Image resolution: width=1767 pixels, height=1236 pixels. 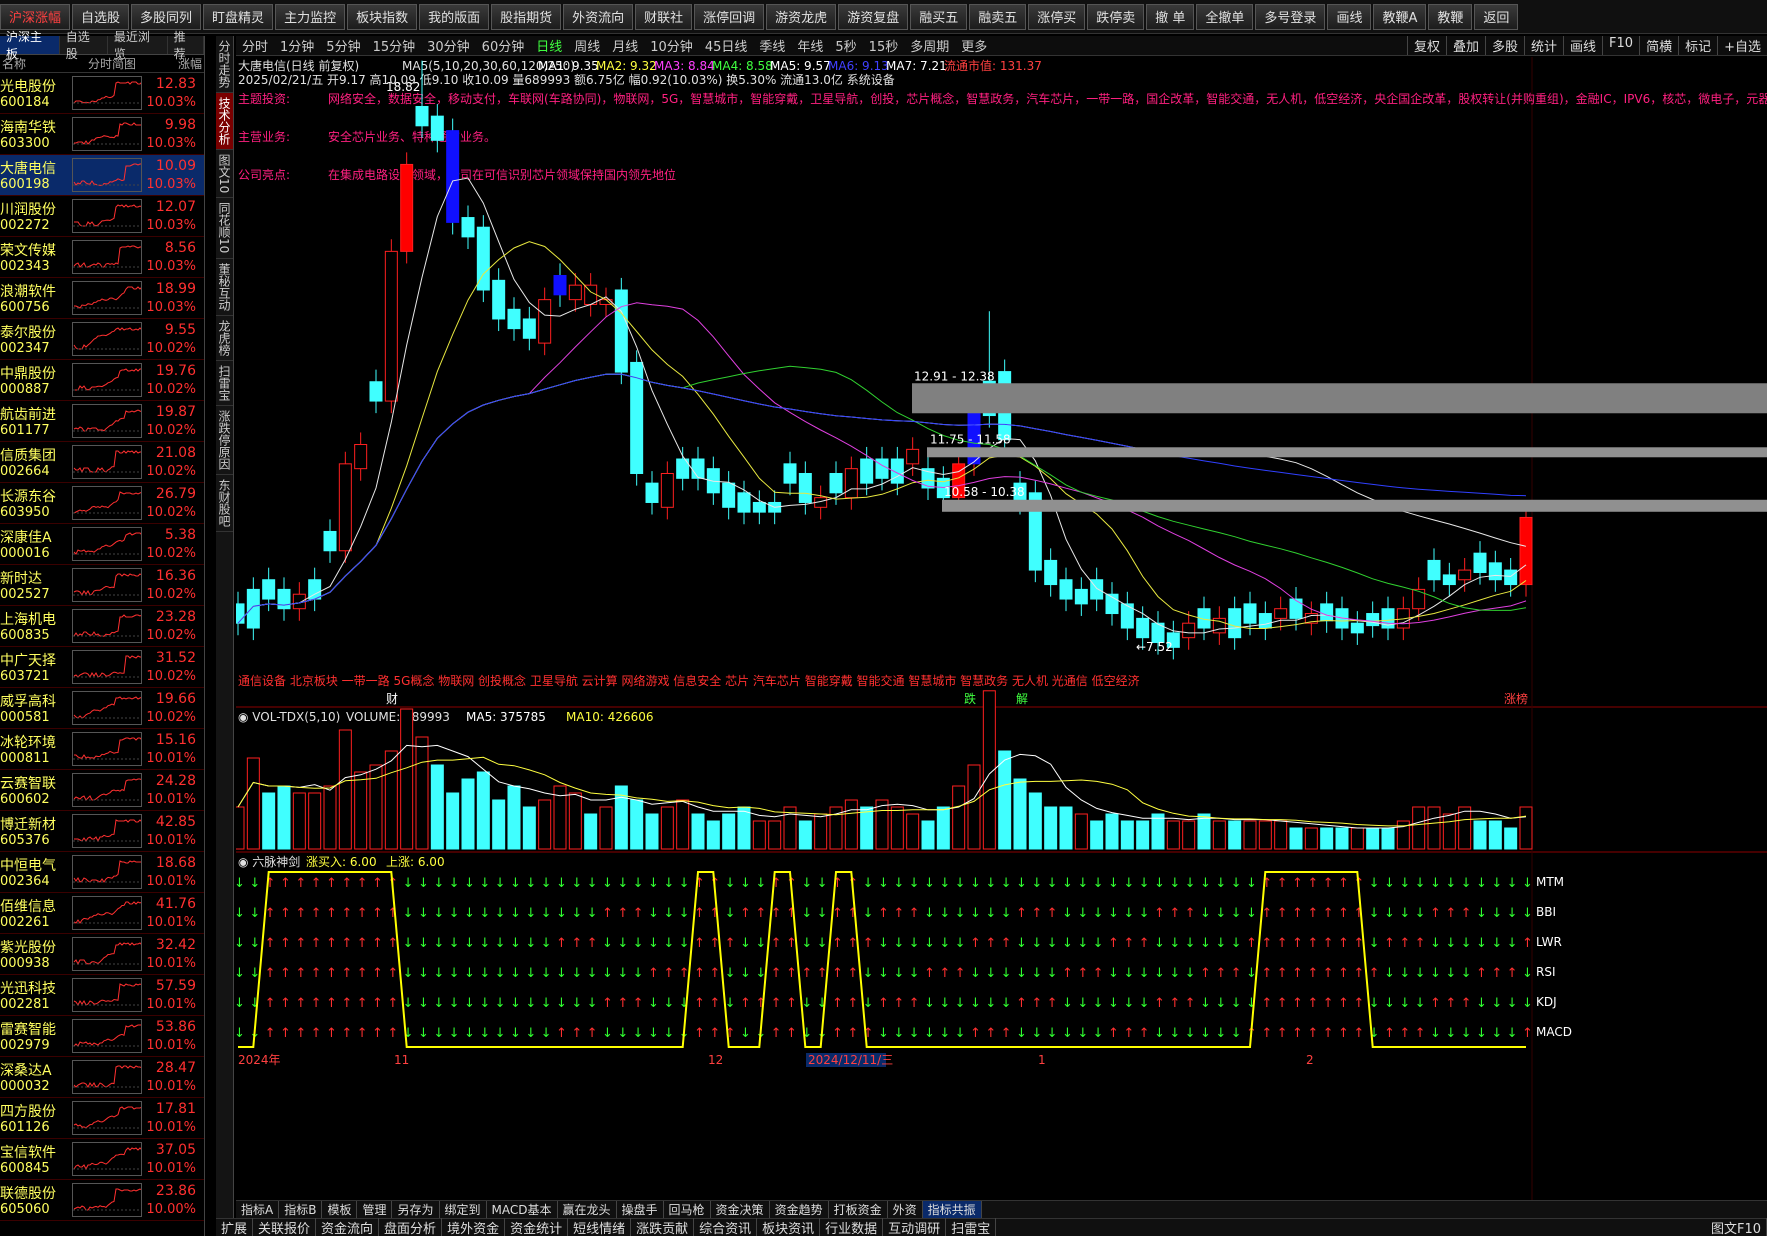 I want to click on period-tab-9: 10分钟, so click(x=671, y=45).